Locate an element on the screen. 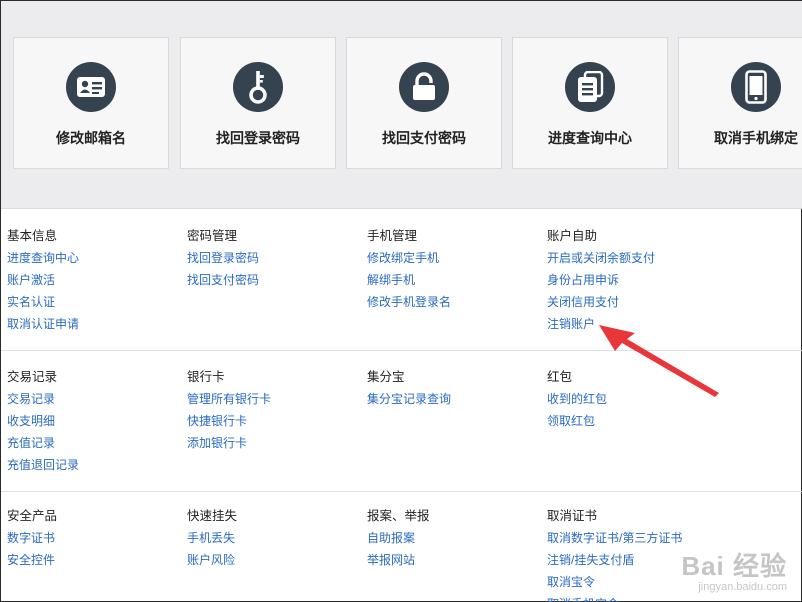  column-security-products: 安全产品 数字证书 安全控件 is located at coordinates (97, 538).